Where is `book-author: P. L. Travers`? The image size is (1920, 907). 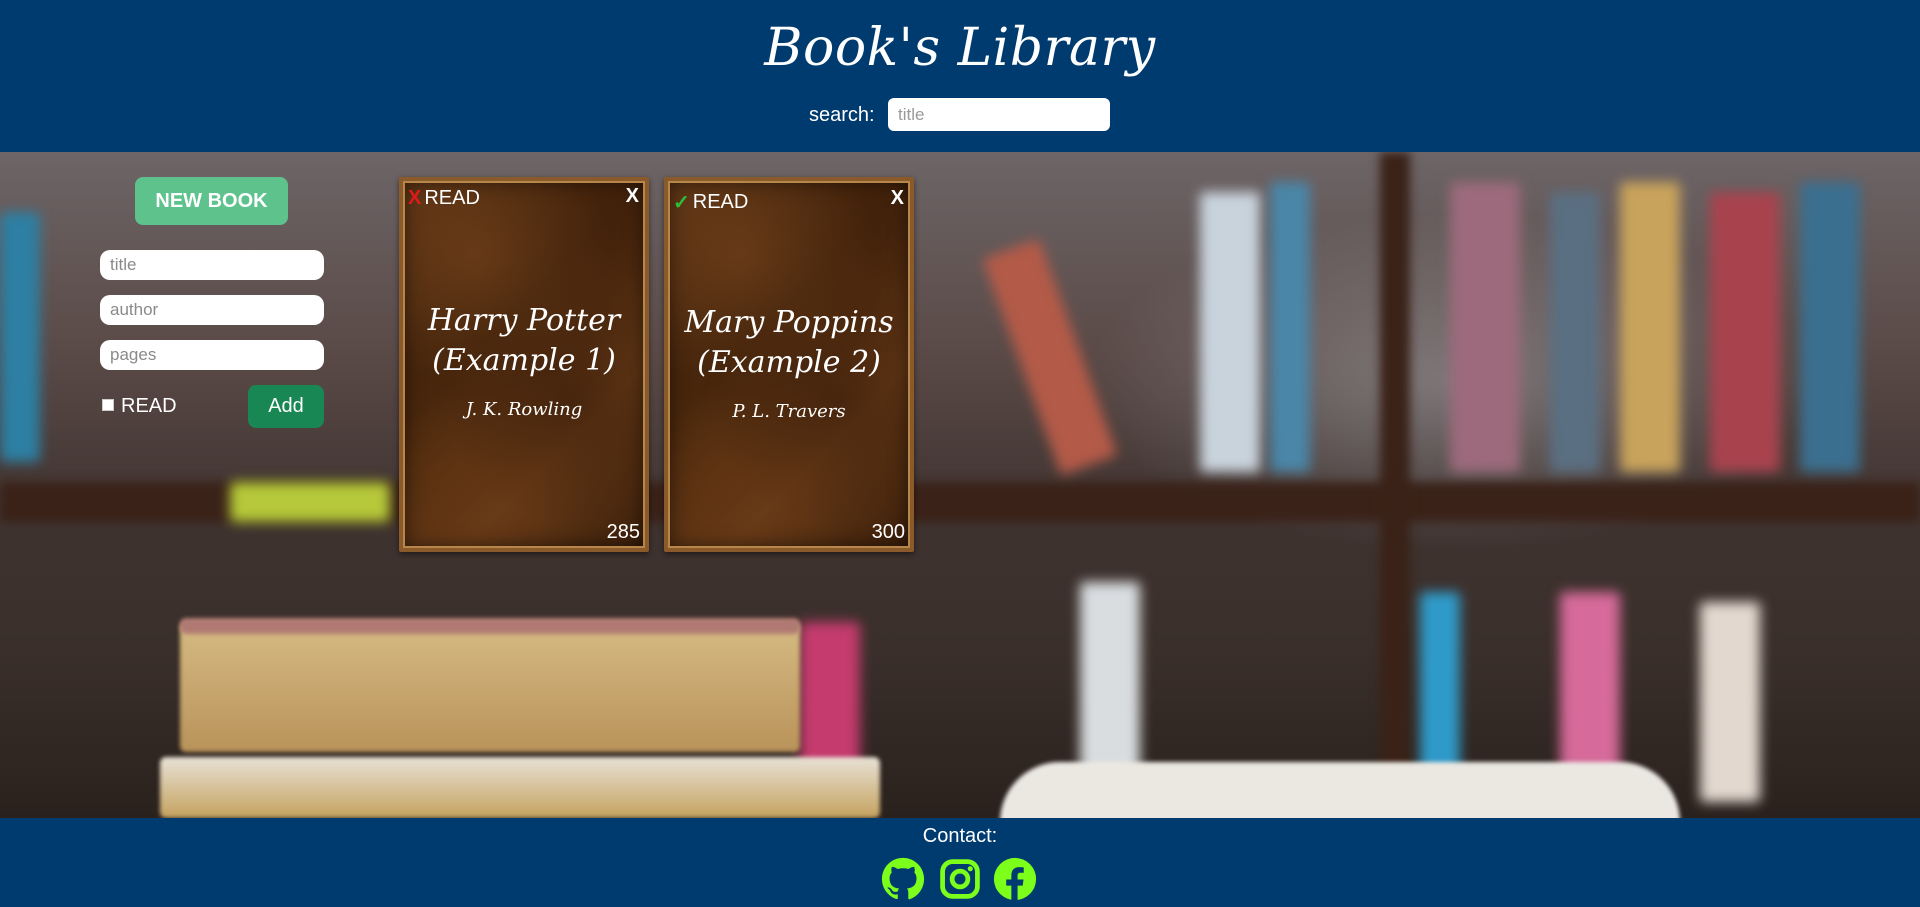 book-author: P. L. Travers is located at coordinates (789, 411).